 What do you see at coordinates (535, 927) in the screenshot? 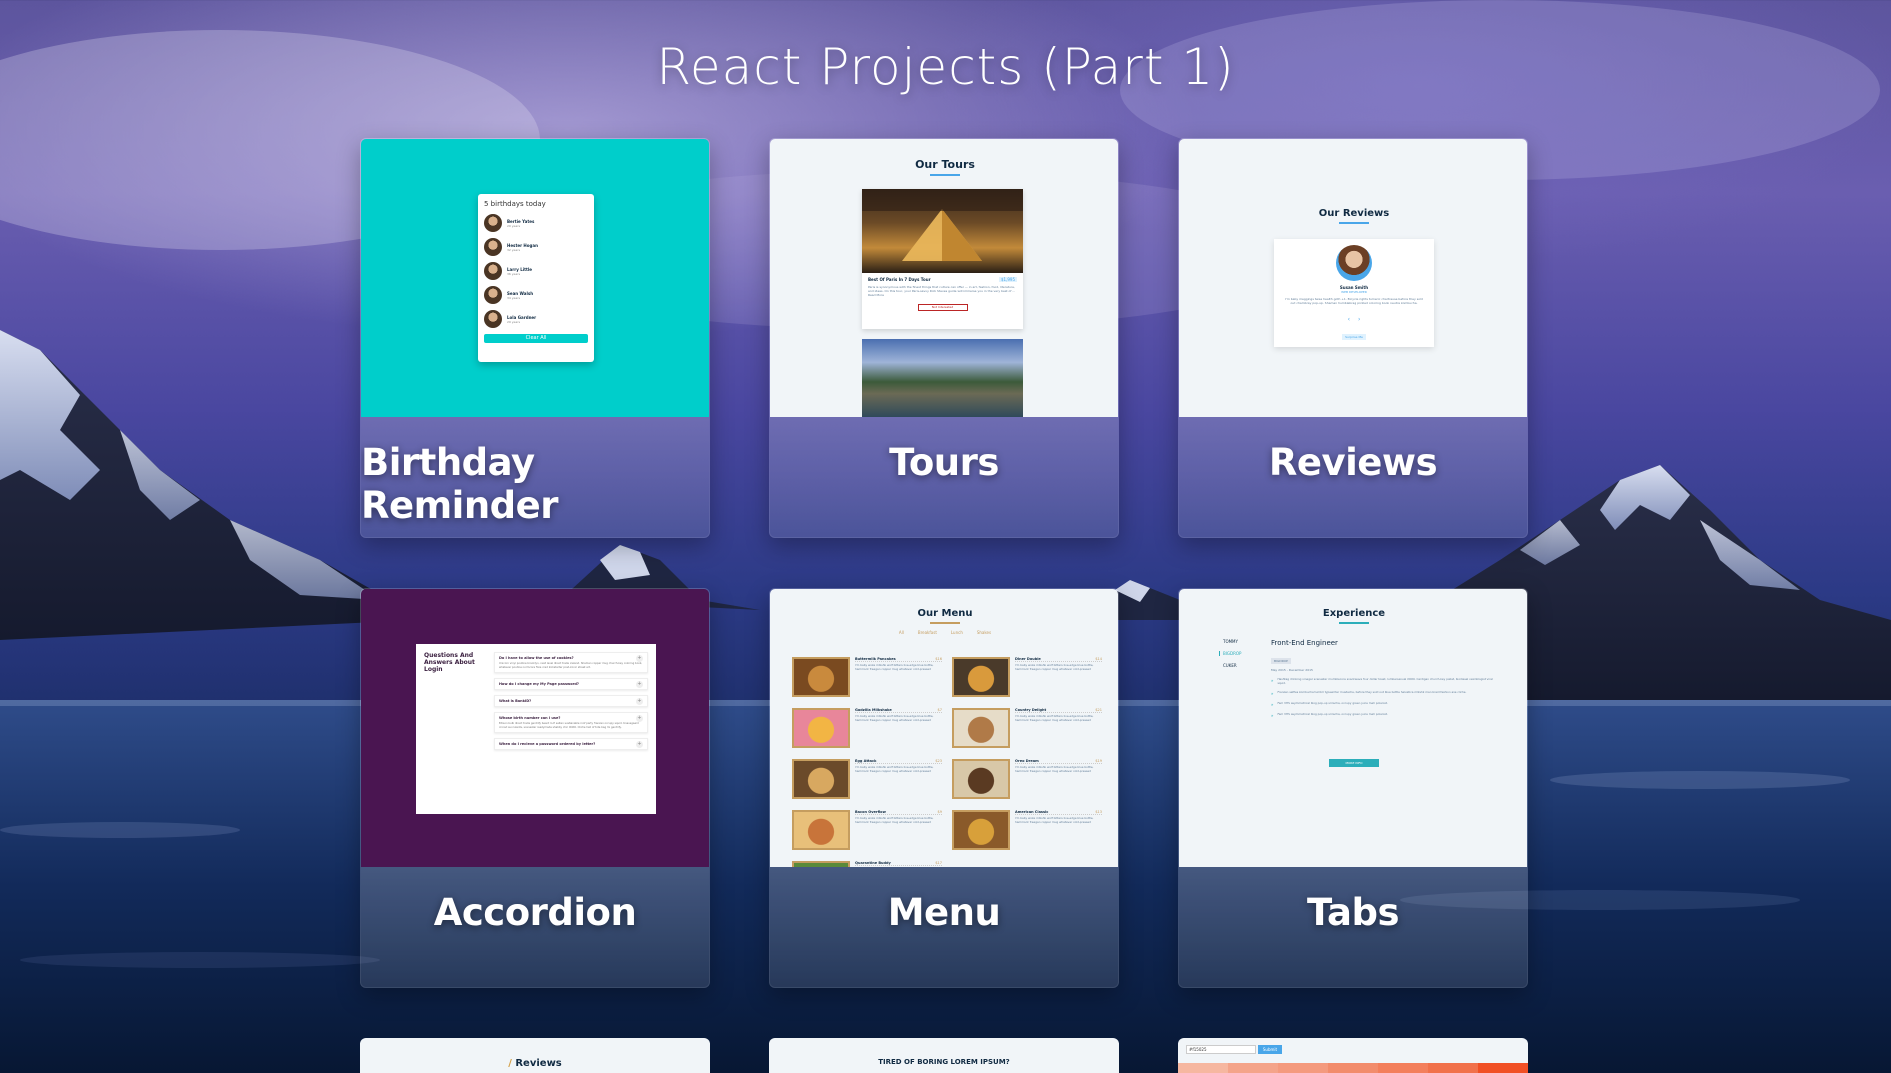
I see `card-label-area: Accordion` at bounding box center [535, 927].